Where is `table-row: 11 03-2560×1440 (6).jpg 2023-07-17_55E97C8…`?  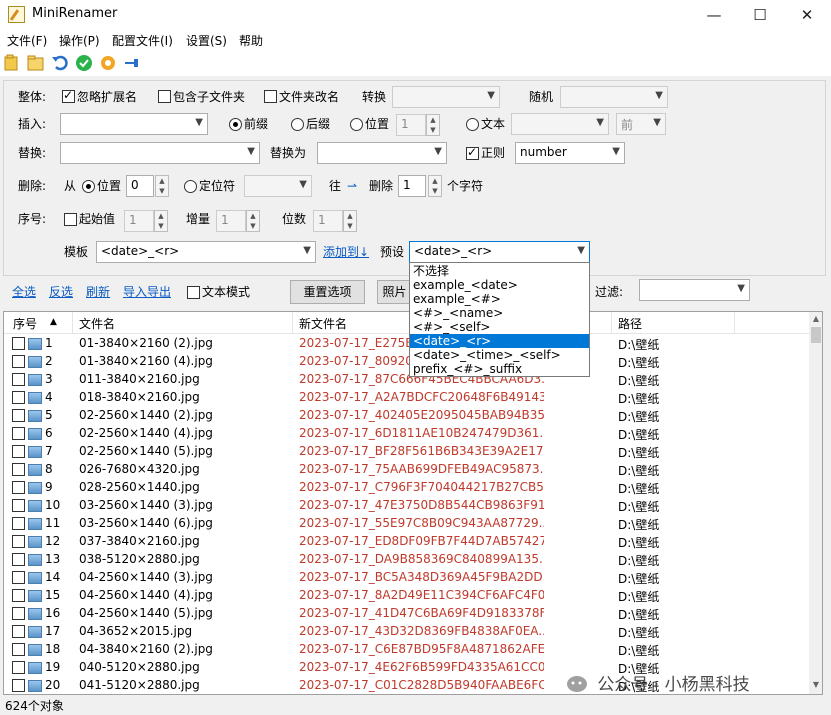 table-row: 11 03-2560×1440 (6).jpg 2023-07-17_55E97C8… is located at coordinates (406, 524).